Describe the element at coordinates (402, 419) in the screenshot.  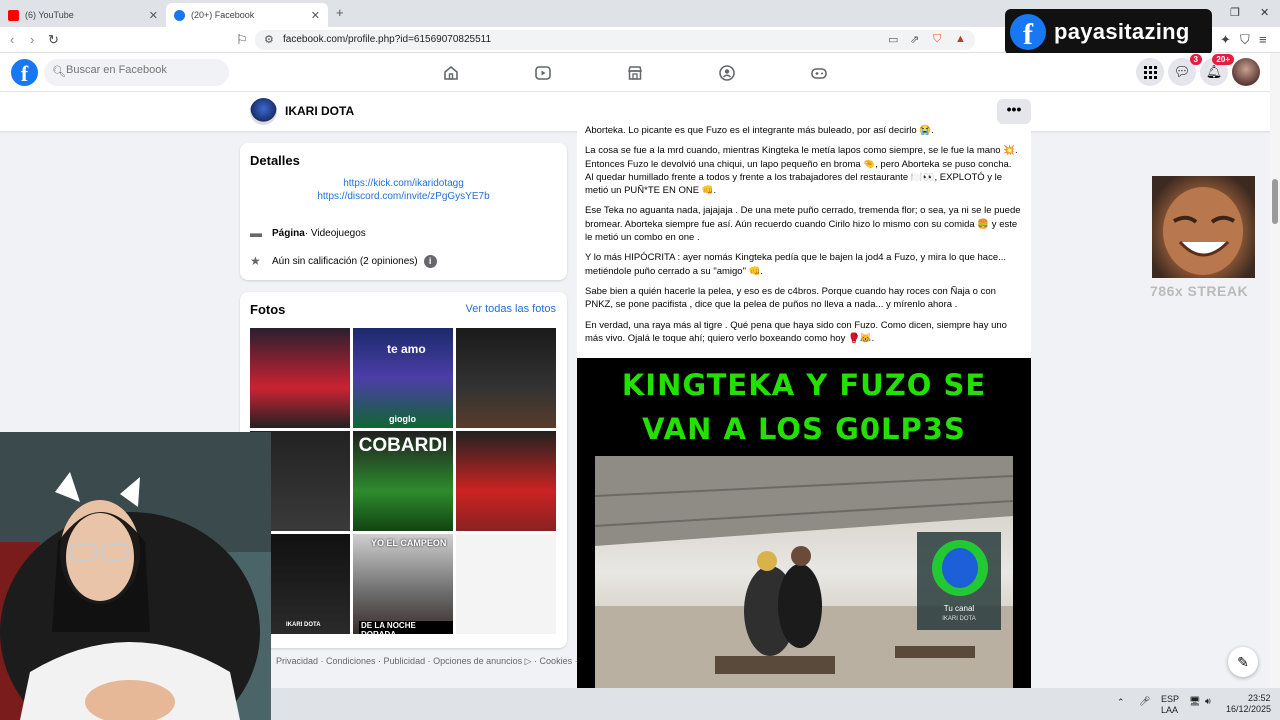
I see `photo-caption: gioglo` at that location.